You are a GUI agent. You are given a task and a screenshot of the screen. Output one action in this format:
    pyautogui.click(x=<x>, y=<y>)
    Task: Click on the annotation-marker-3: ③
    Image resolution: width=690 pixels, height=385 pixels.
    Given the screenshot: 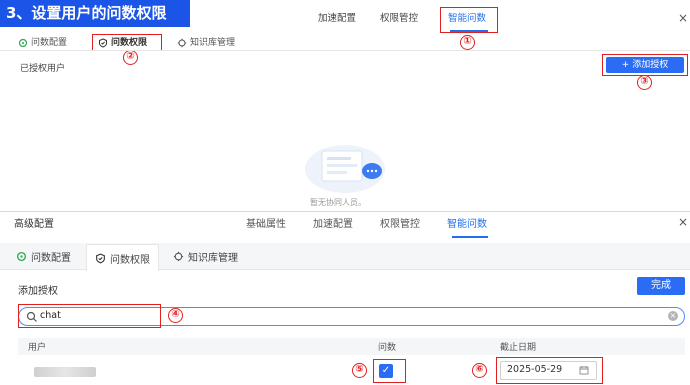 What is the action you would take?
    pyautogui.click(x=644, y=82)
    